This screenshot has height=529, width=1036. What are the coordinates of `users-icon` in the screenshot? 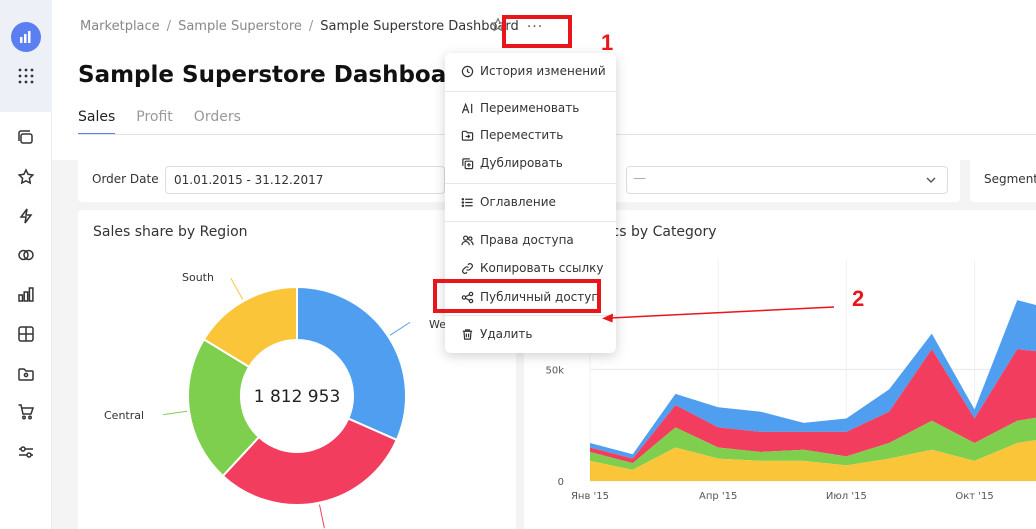 It's located at (467, 240).